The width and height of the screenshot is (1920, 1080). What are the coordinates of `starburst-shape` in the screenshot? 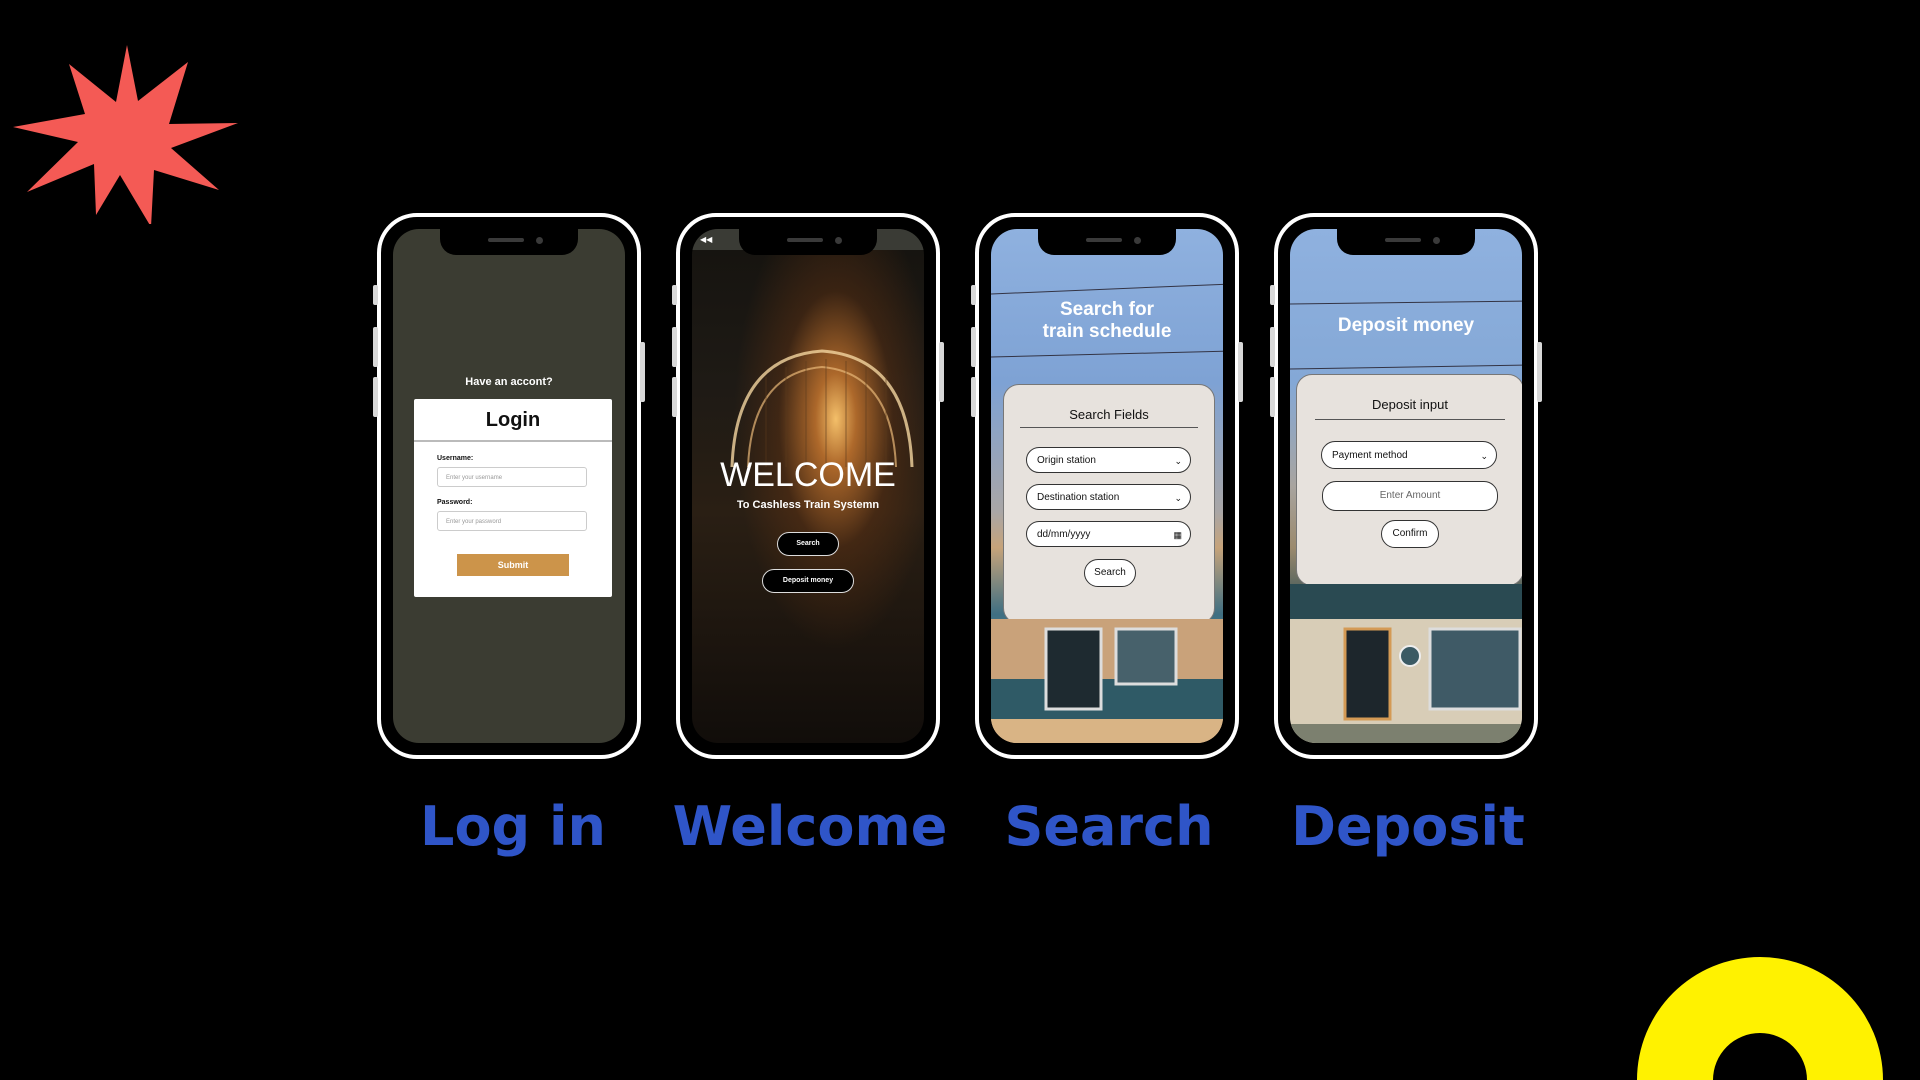 It's located at (125, 134).